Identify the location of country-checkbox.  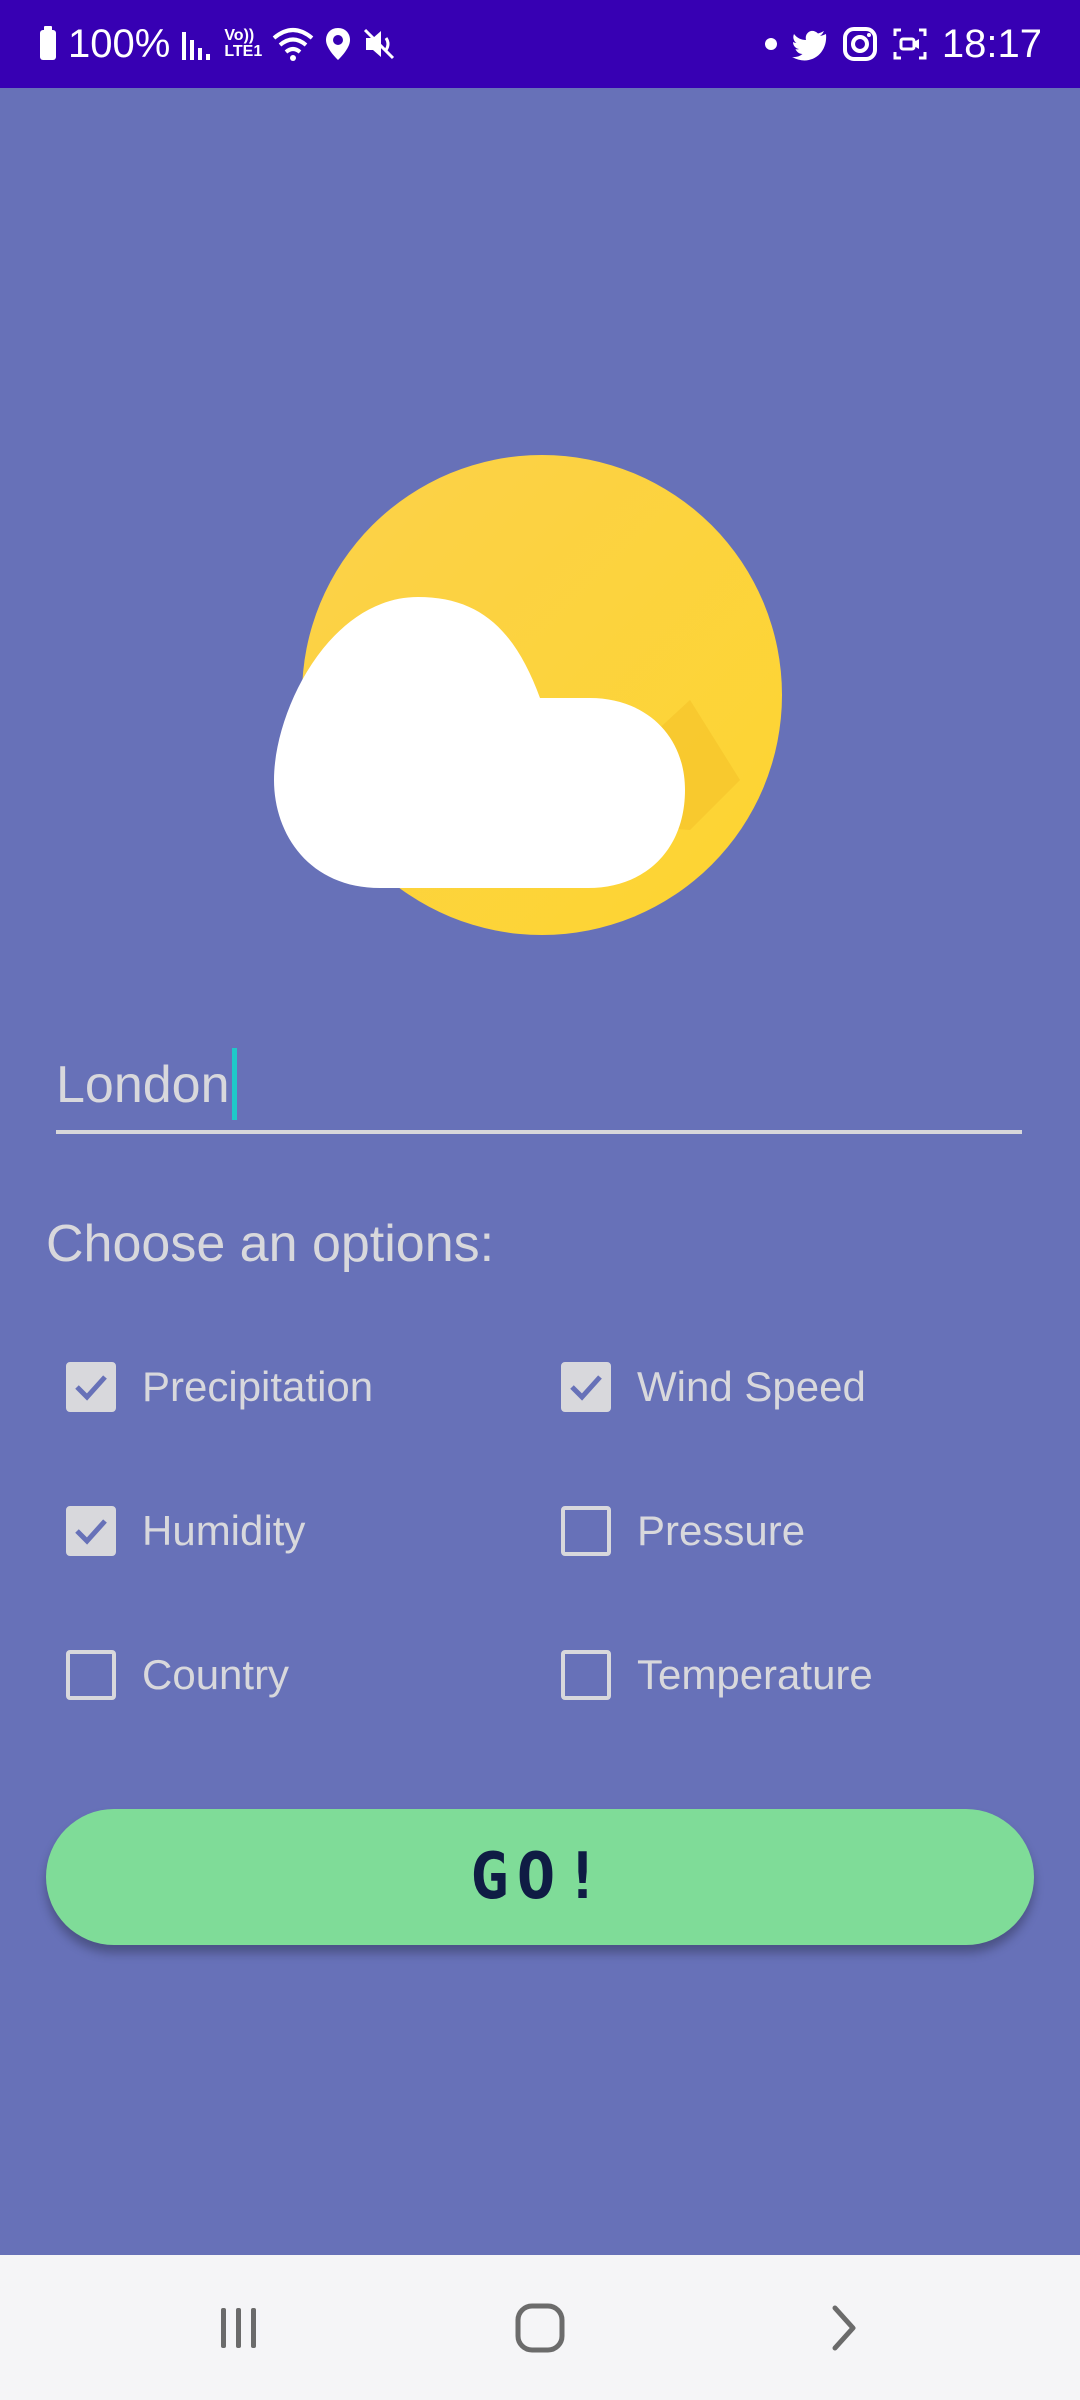
(91, 1675).